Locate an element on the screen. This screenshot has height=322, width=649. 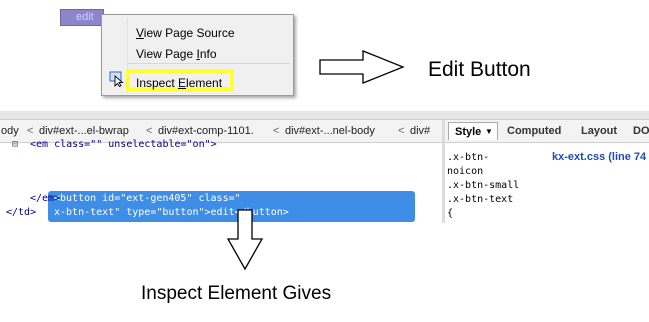
chevron-down-icon: ▼ is located at coordinates (489, 131).